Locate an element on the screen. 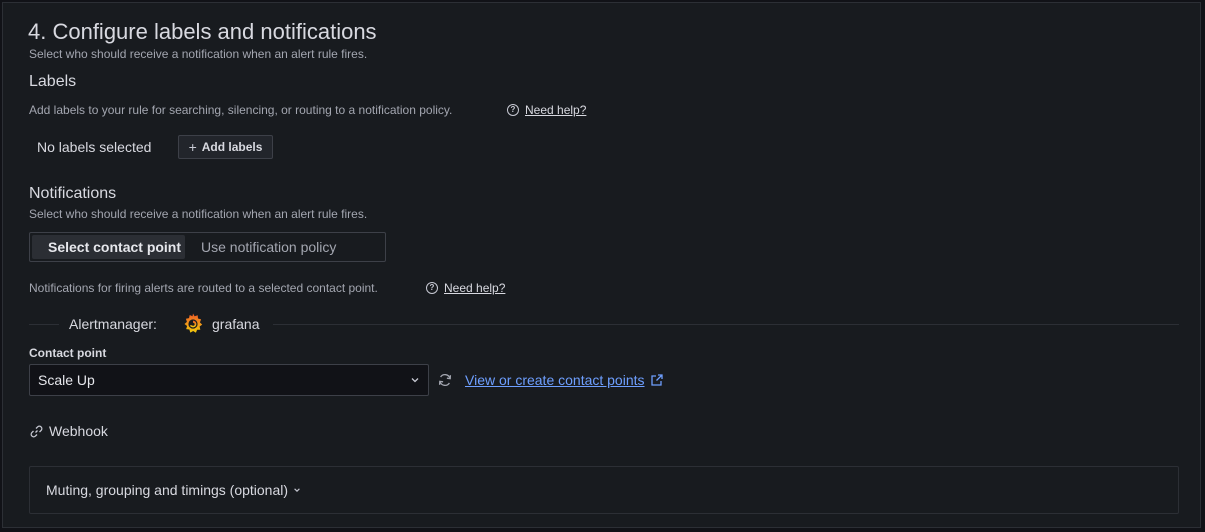 This screenshot has width=1205, height=532. webhook-integration: Webhook is located at coordinates (68, 431).